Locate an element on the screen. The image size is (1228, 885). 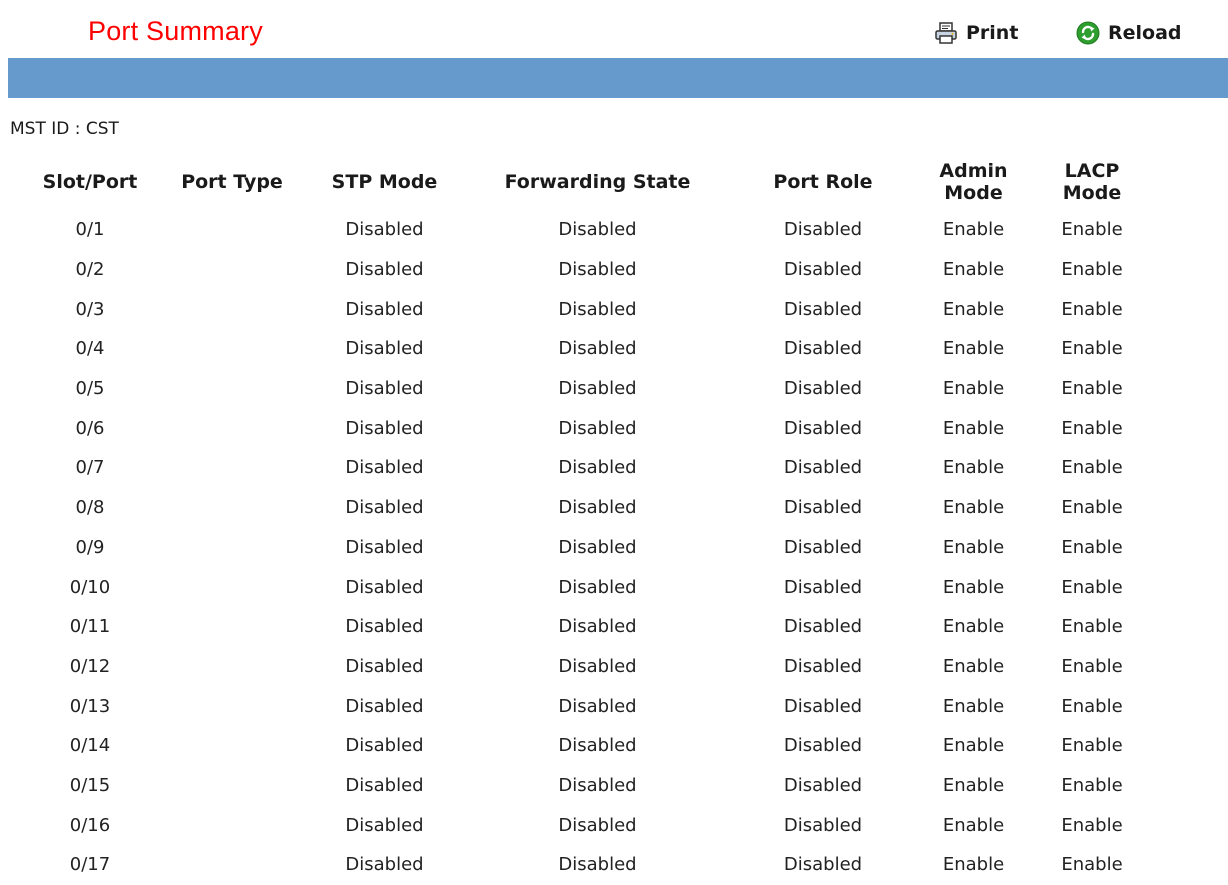
table-row: 0/11 Disabled Disabled Disabled Enable Enable is located at coordinates (586, 627).